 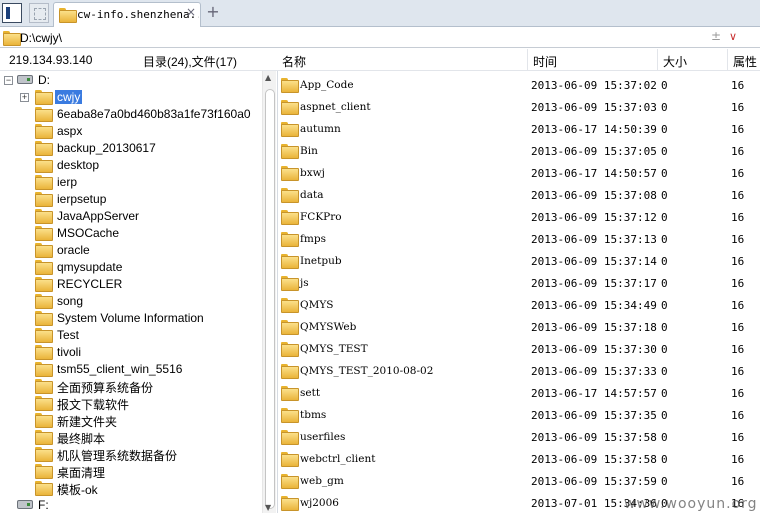 What do you see at coordinates (81, 439) in the screenshot?
I see `tree-label: 最终脚本` at bounding box center [81, 439].